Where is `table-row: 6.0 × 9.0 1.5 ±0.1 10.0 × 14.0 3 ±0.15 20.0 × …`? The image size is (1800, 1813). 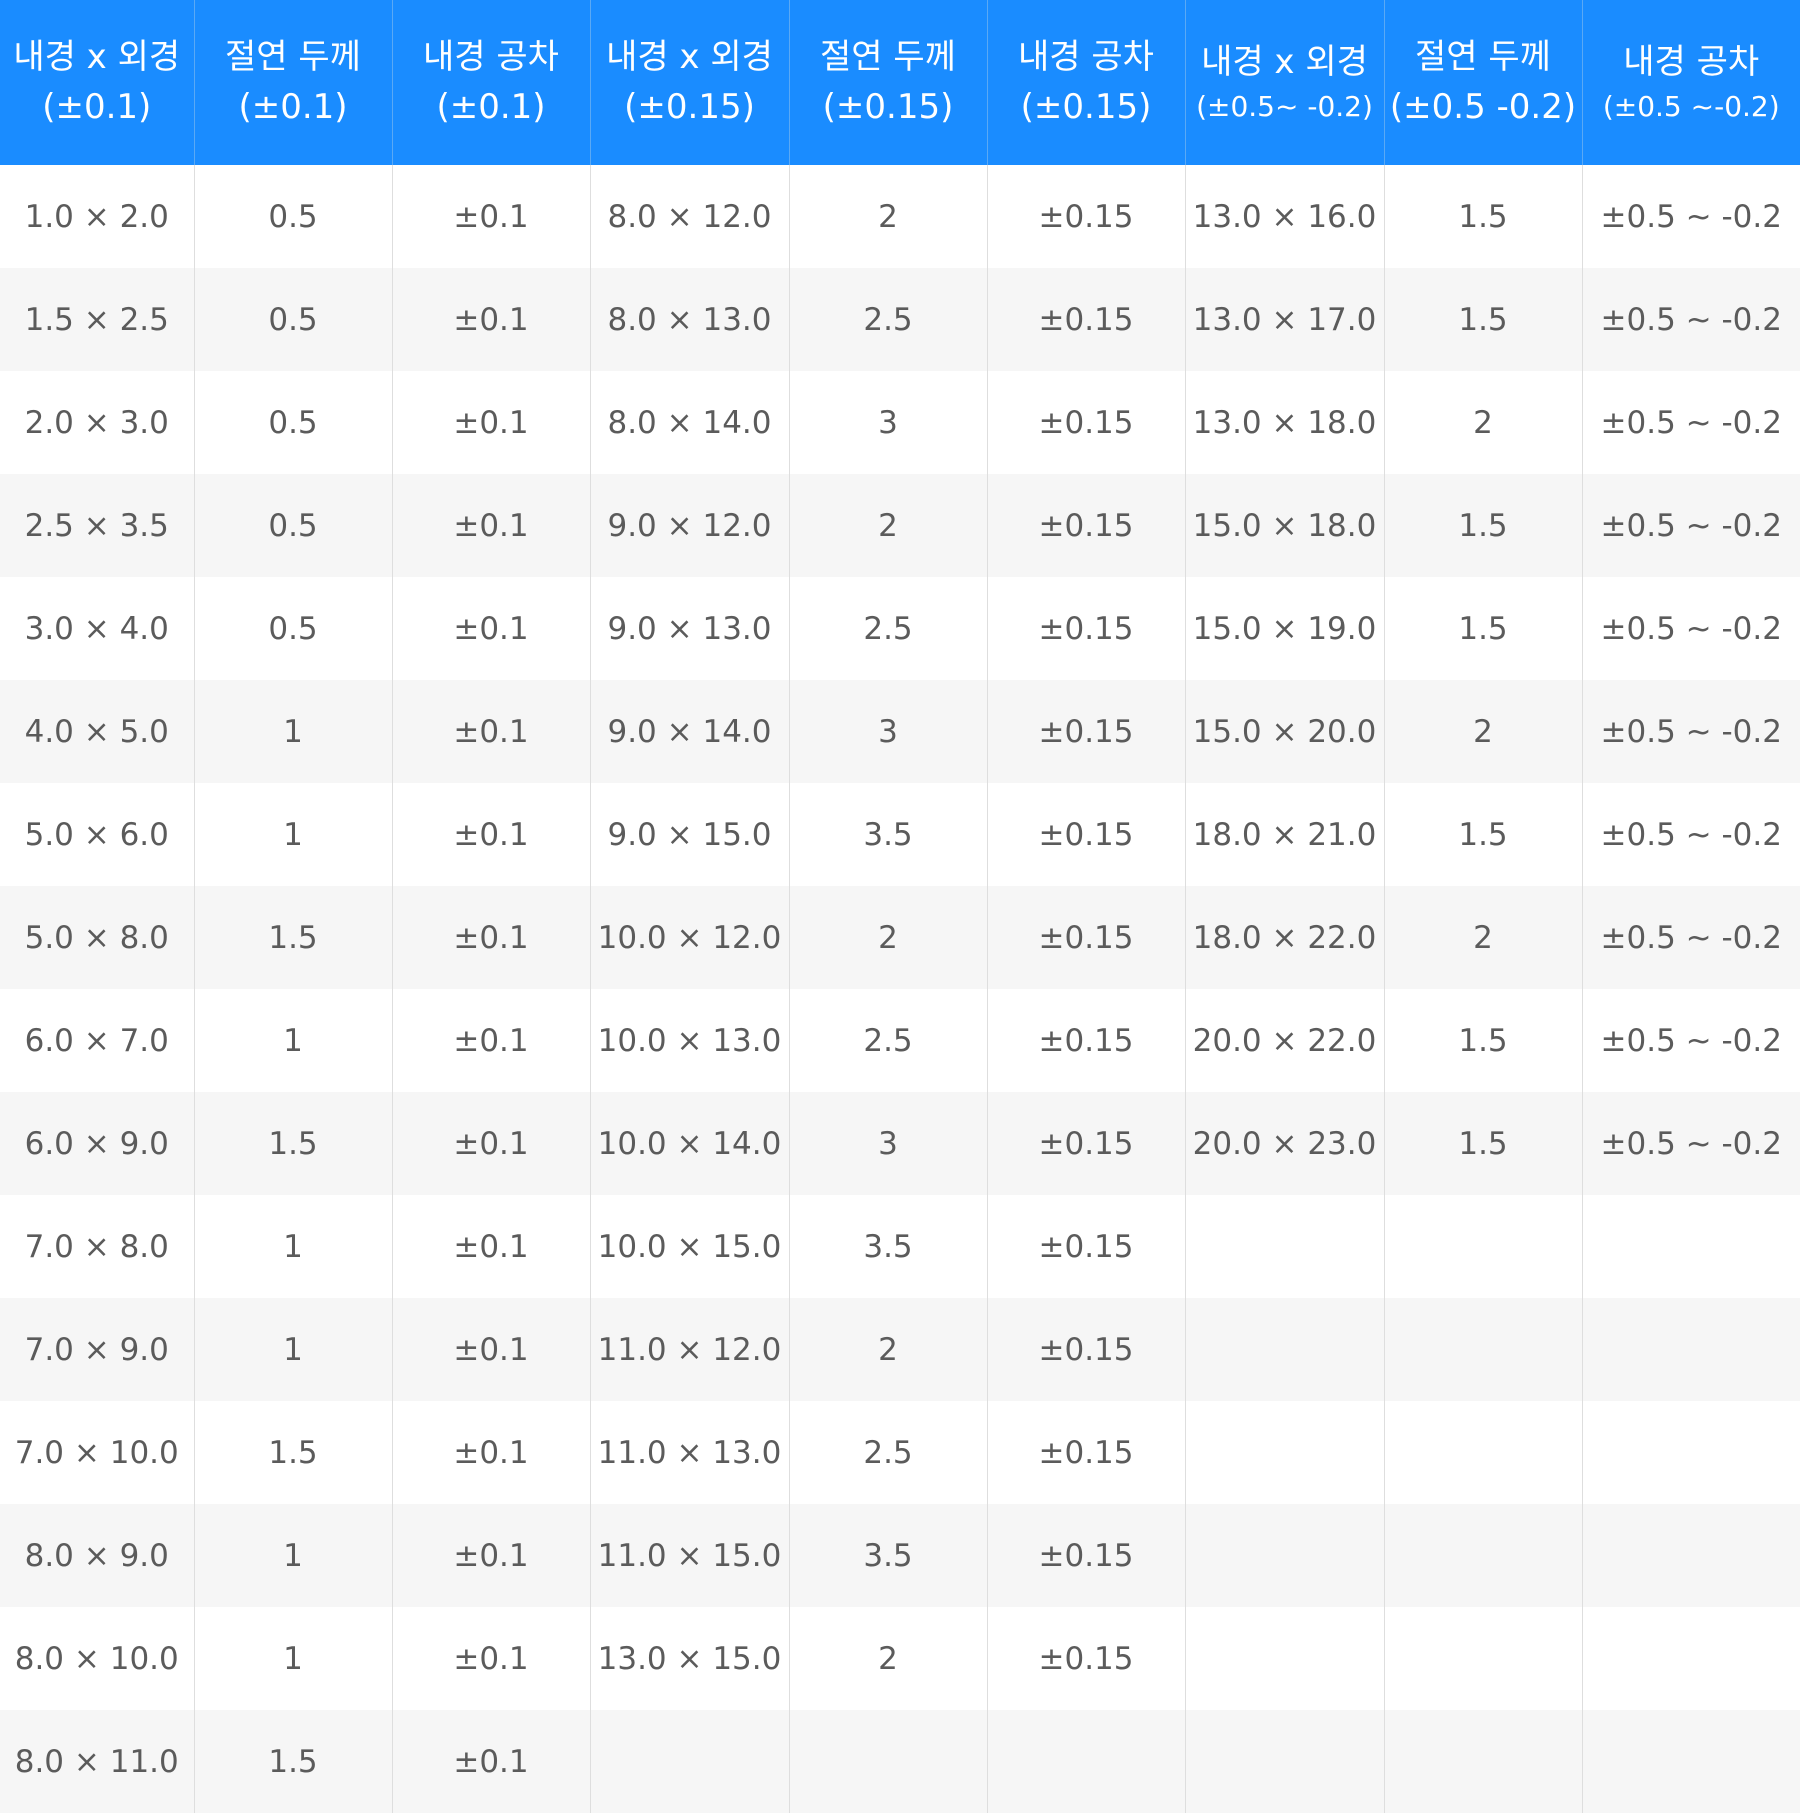 table-row: 6.0 × 9.0 1.5 ±0.1 10.0 × 14.0 3 ±0.15 20.0 × … is located at coordinates (900, 1143).